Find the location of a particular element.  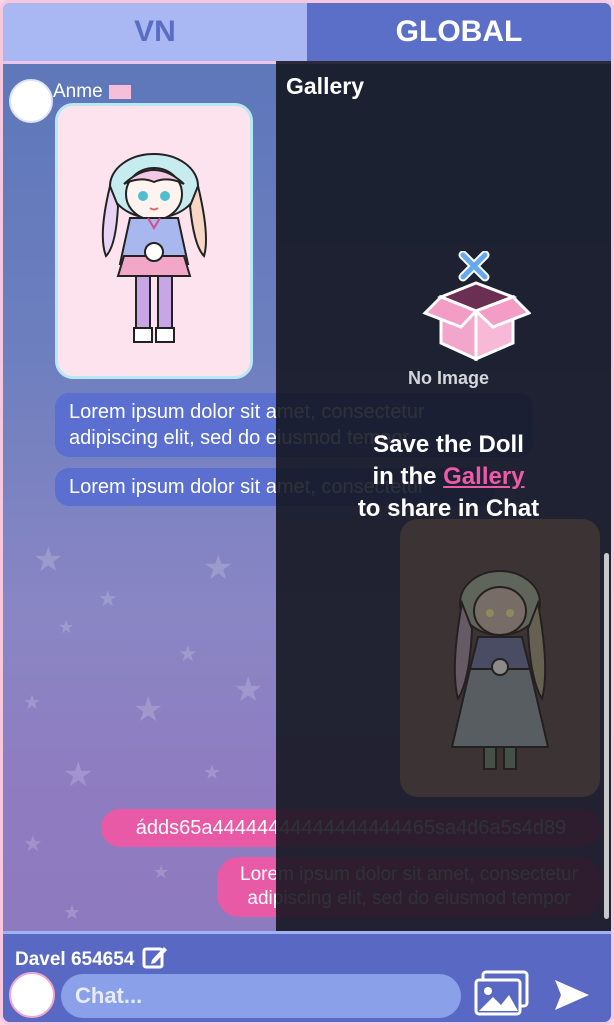

save-line-2: in the Gallery is located at coordinates (443, 477).